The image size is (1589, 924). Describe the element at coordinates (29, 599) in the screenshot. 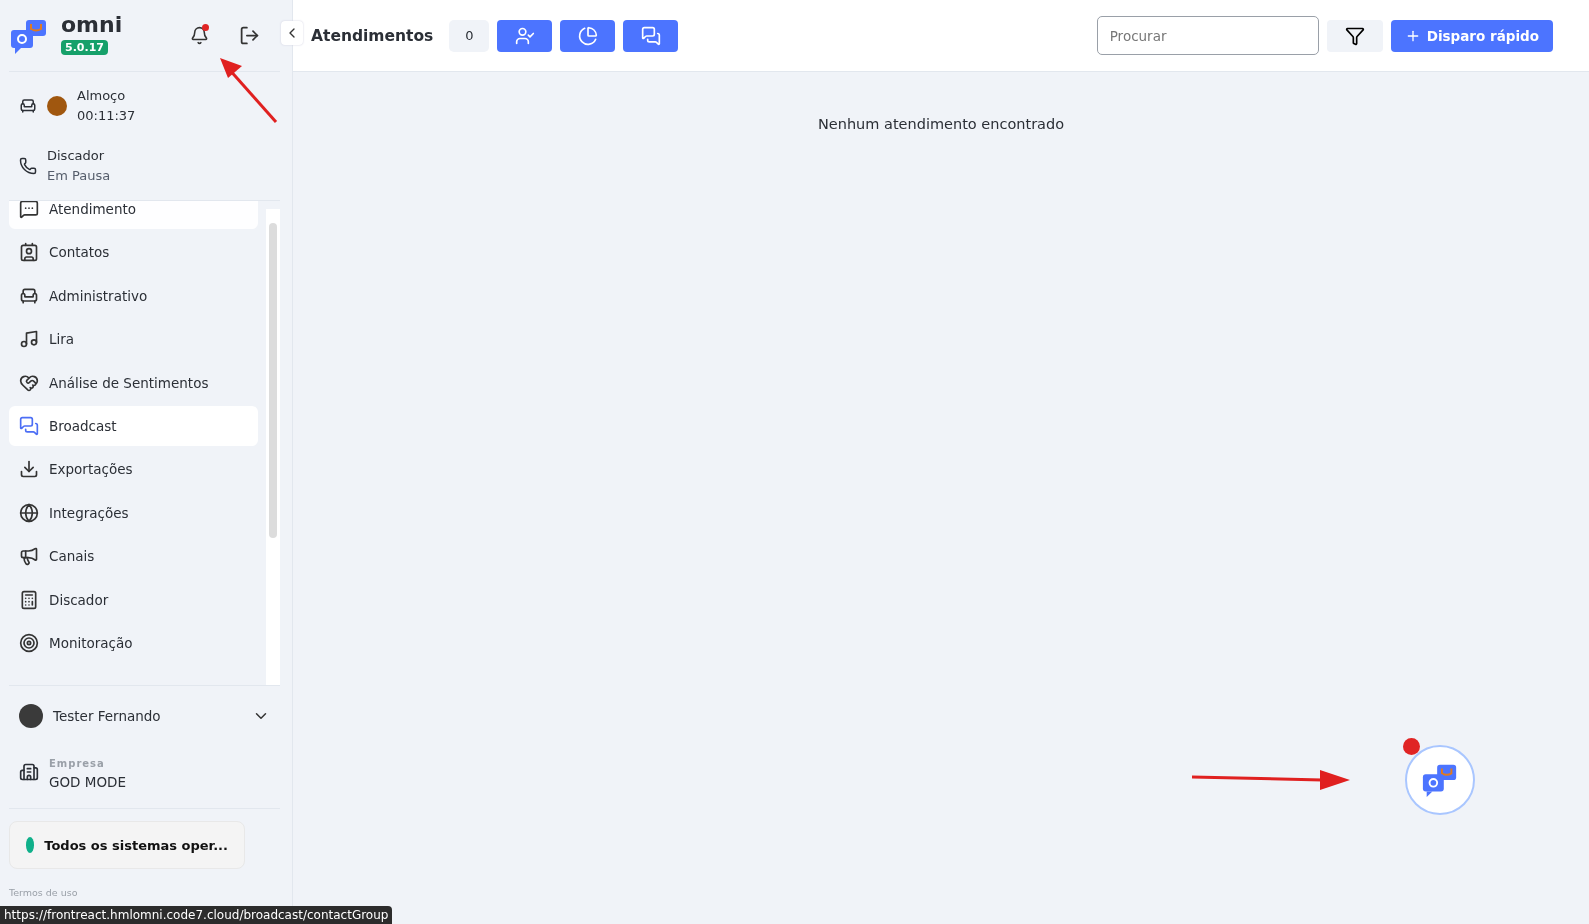

I see `calculator-icon` at that location.